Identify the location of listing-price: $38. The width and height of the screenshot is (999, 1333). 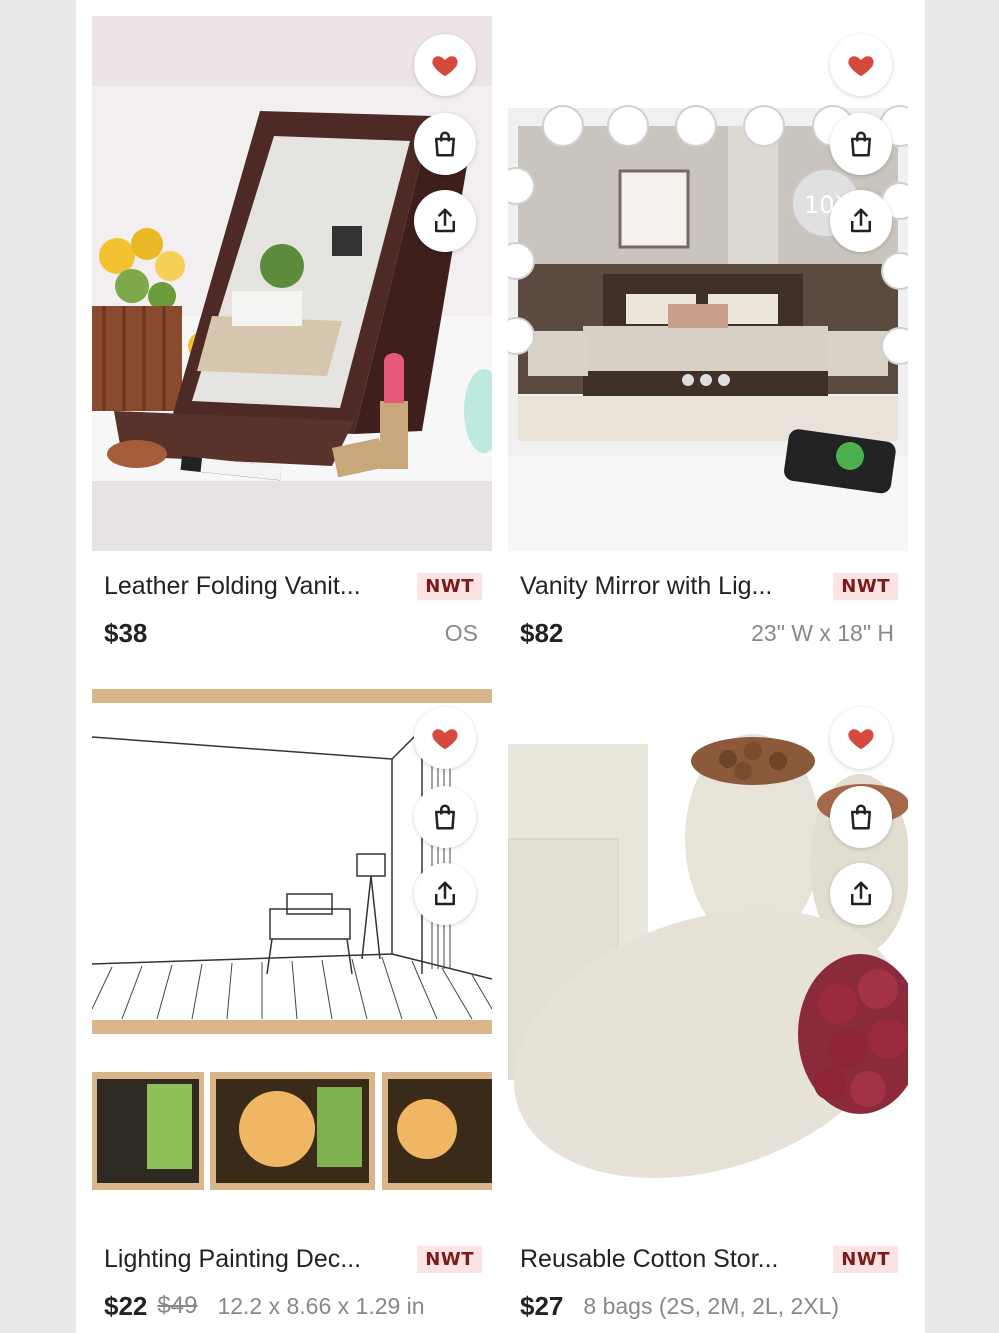
(126, 632).